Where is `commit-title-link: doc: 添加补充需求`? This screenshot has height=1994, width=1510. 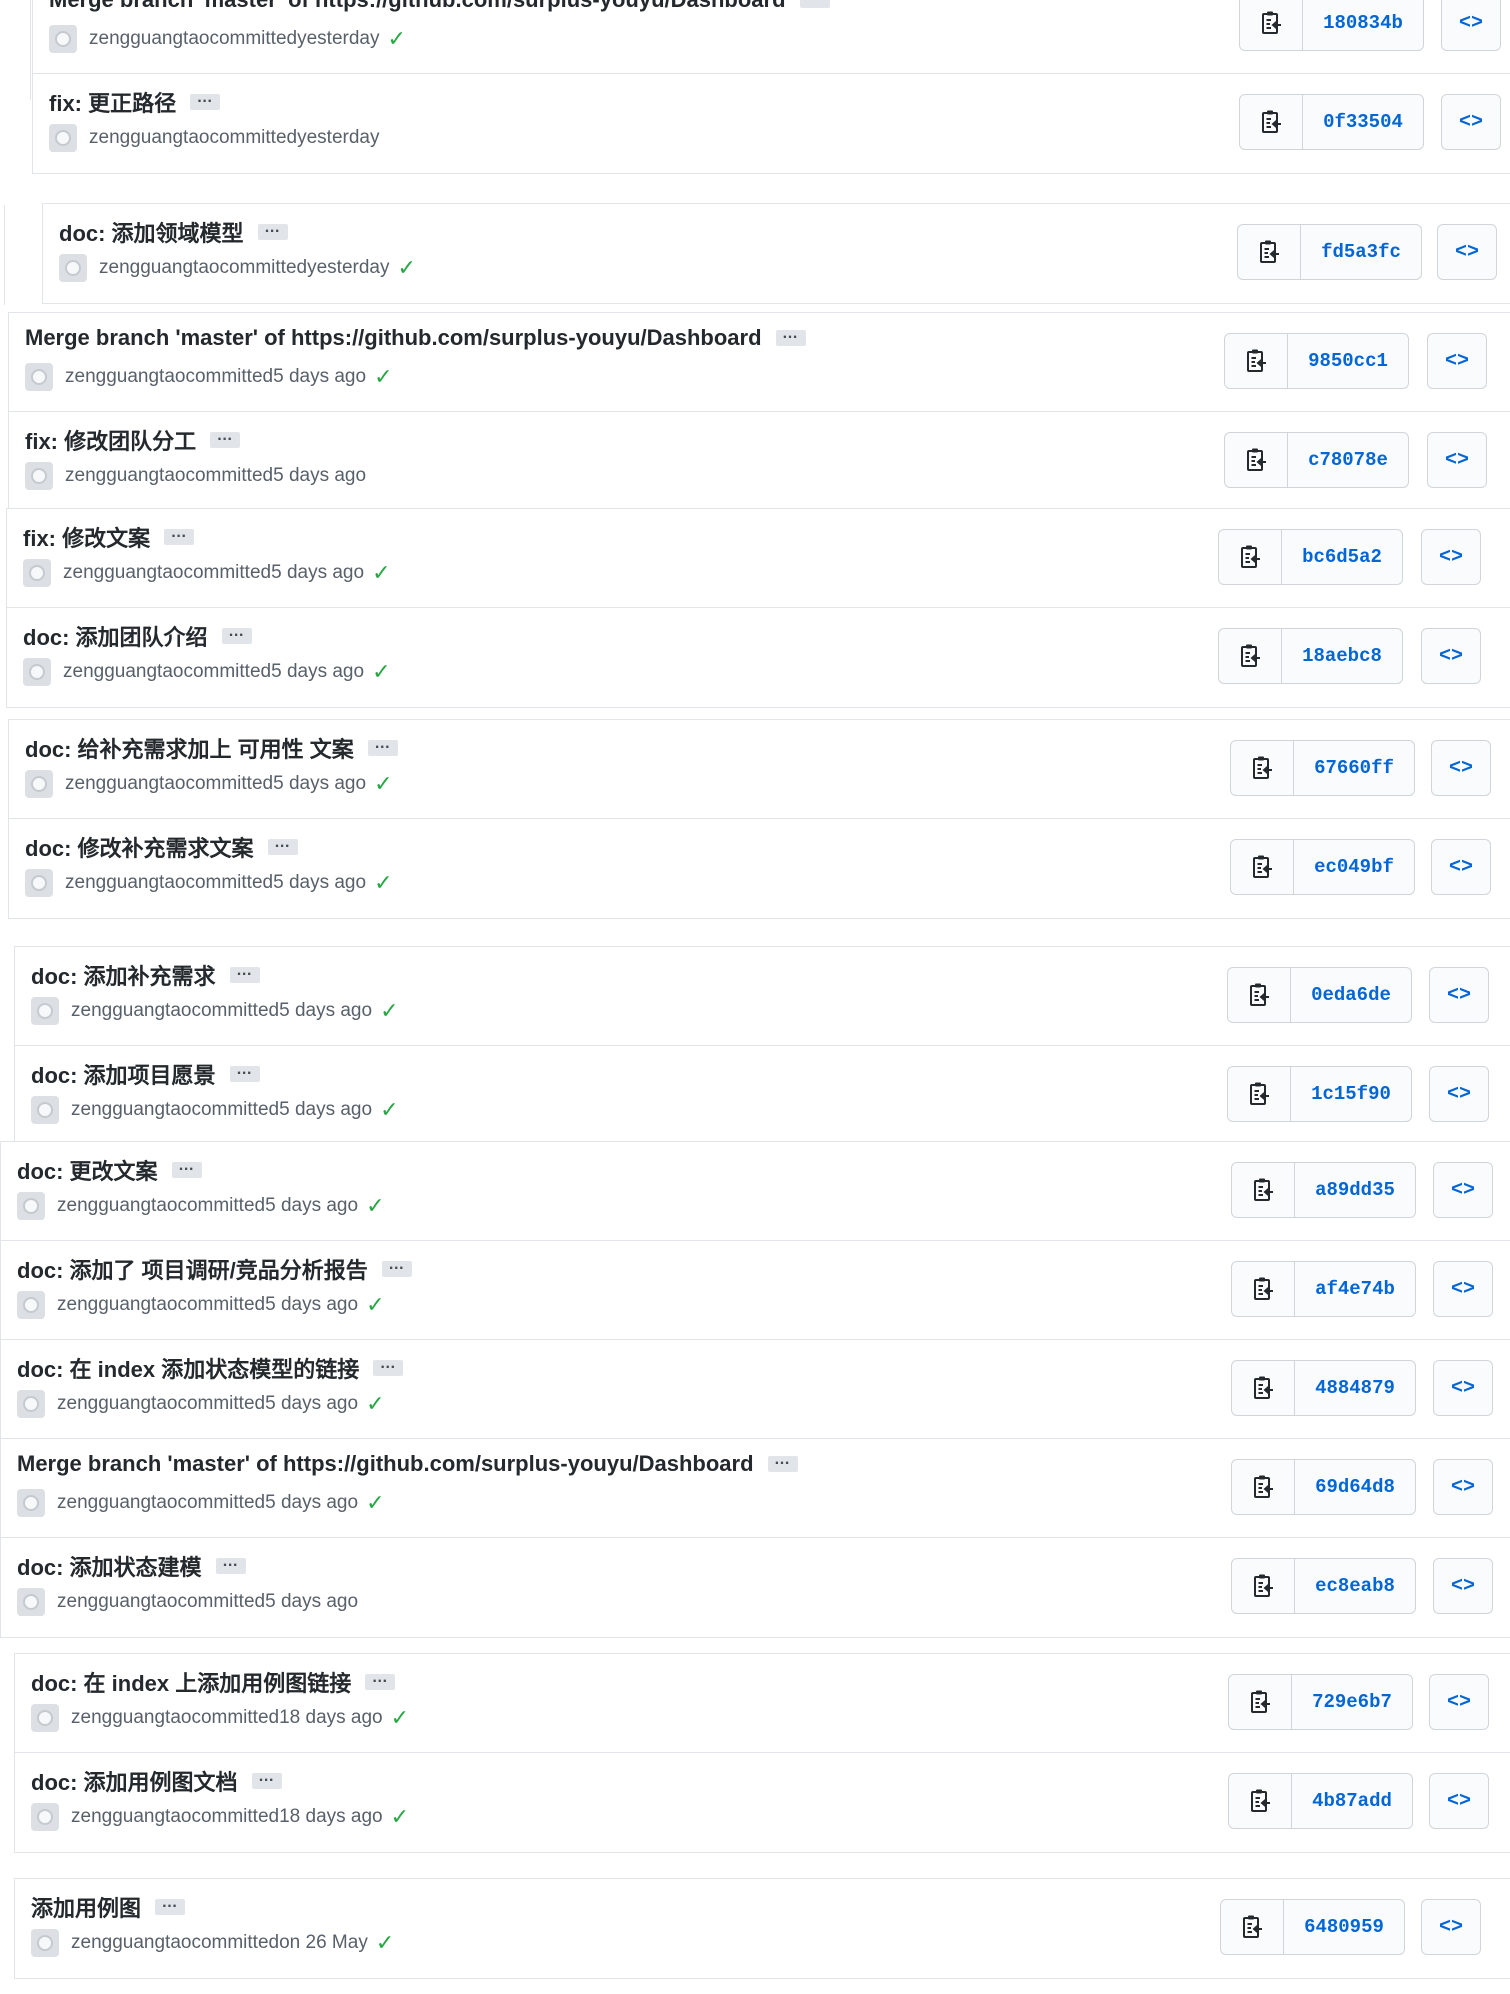
commit-title-link: doc: 添加补充需求 is located at coordinates (123, 975).